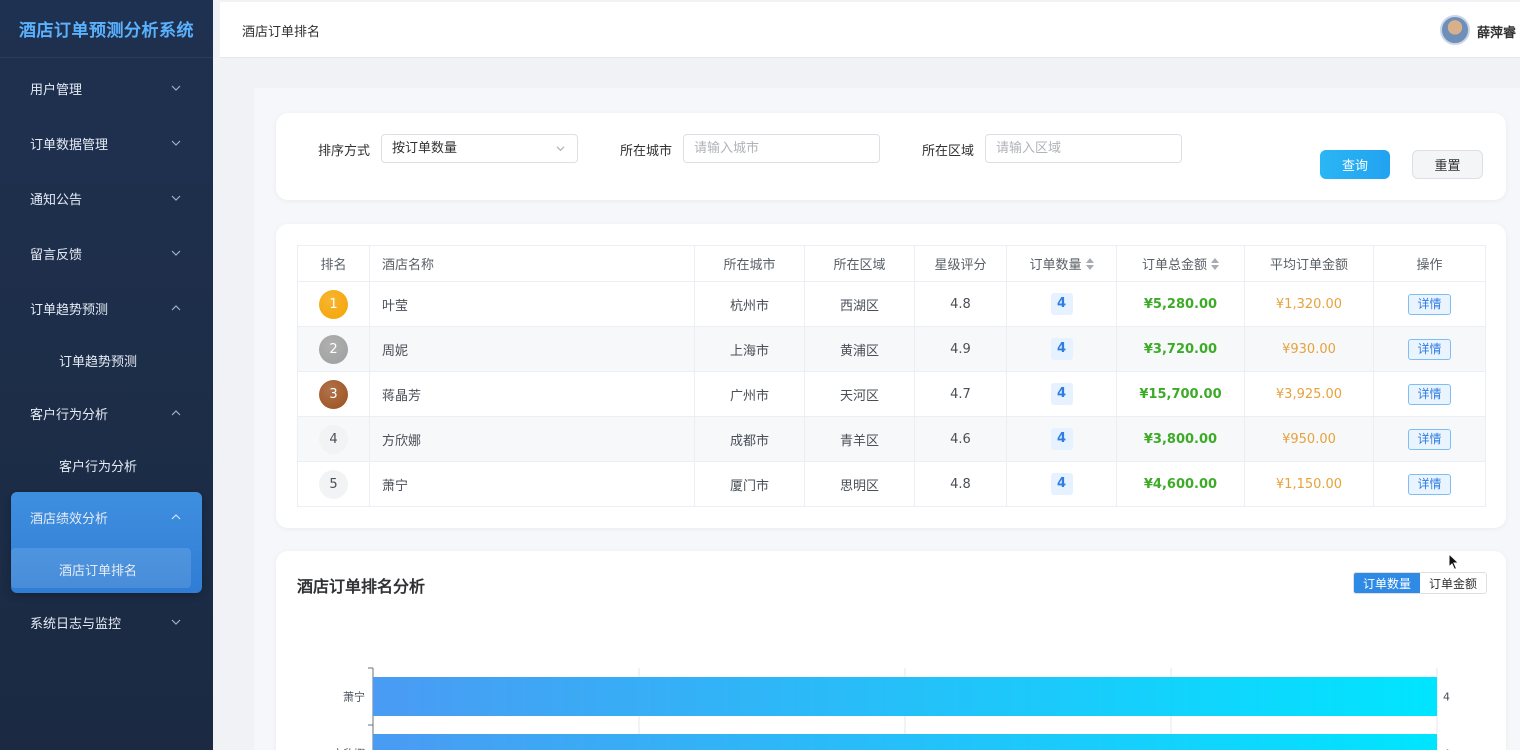 The height and width of the screenshot is (750, 1520). What do you see at coordinates (106, 253) in the screenshot?
I see `menu-feedback: 留言反馈` at bounding box center [106, 253].